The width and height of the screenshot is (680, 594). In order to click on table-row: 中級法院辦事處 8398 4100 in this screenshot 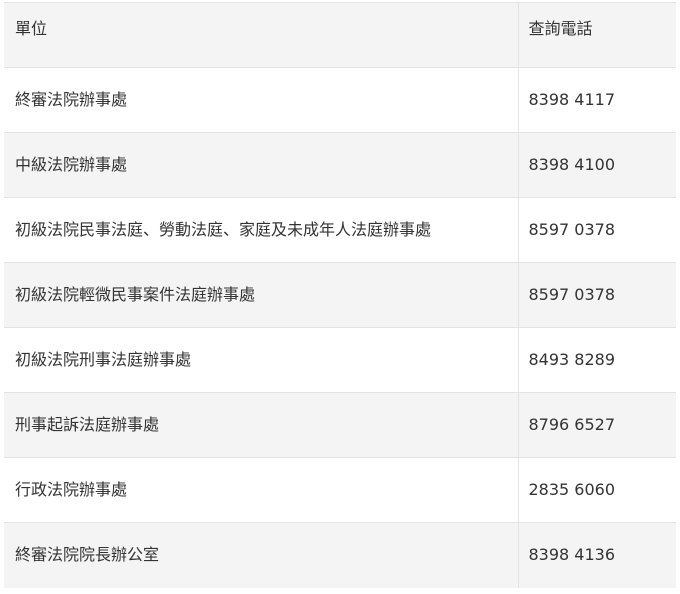, I will do `click(340, 165)`.